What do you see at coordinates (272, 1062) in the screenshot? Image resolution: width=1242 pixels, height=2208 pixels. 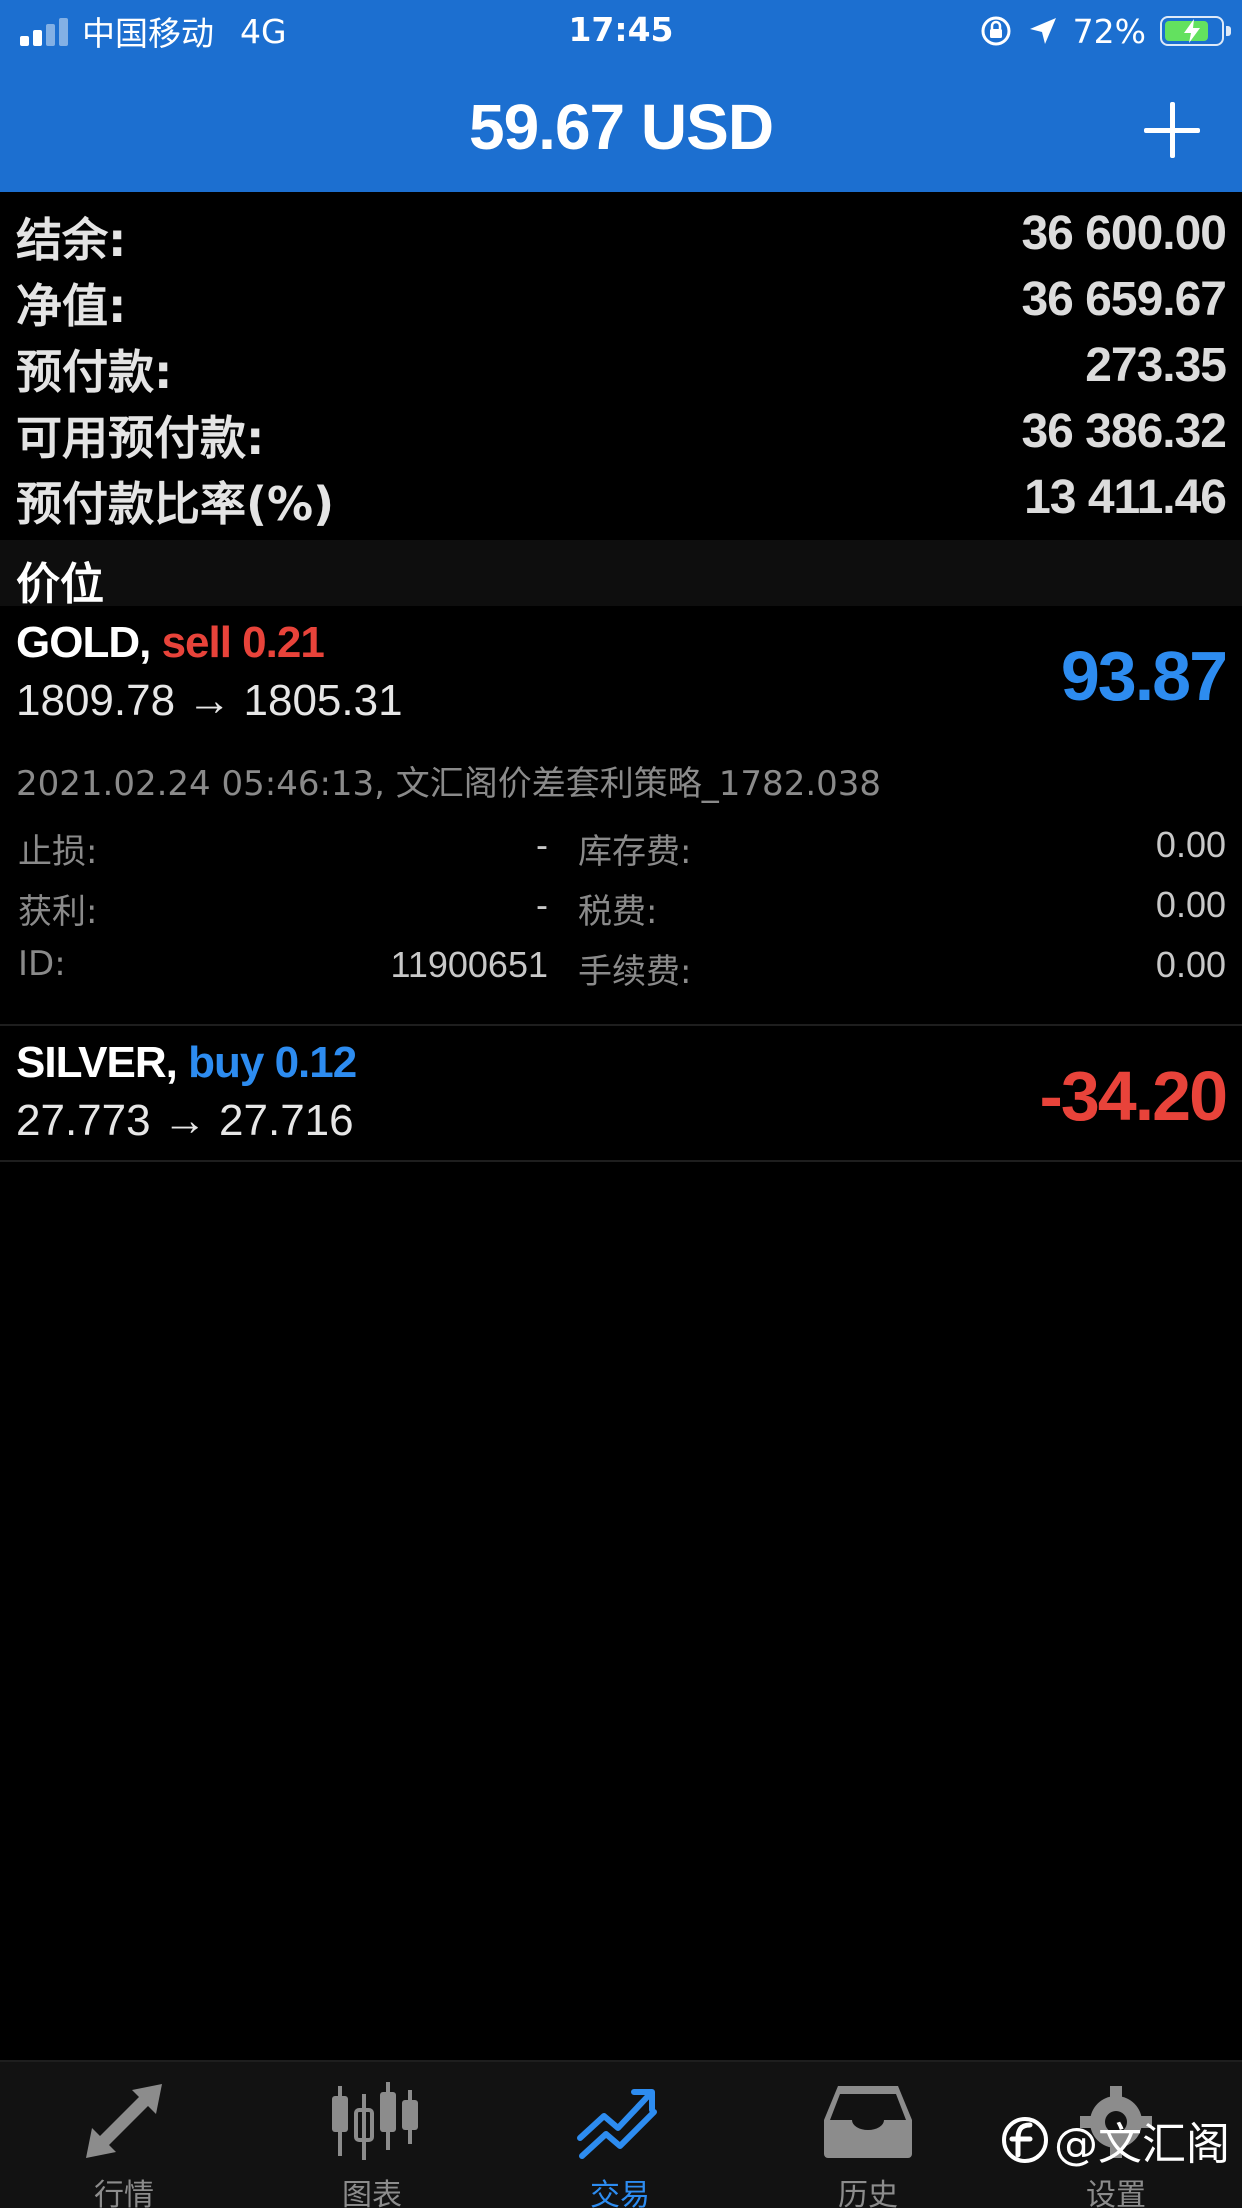 I see `position-side: buy 0.12` at bounding box center [272, 1062].